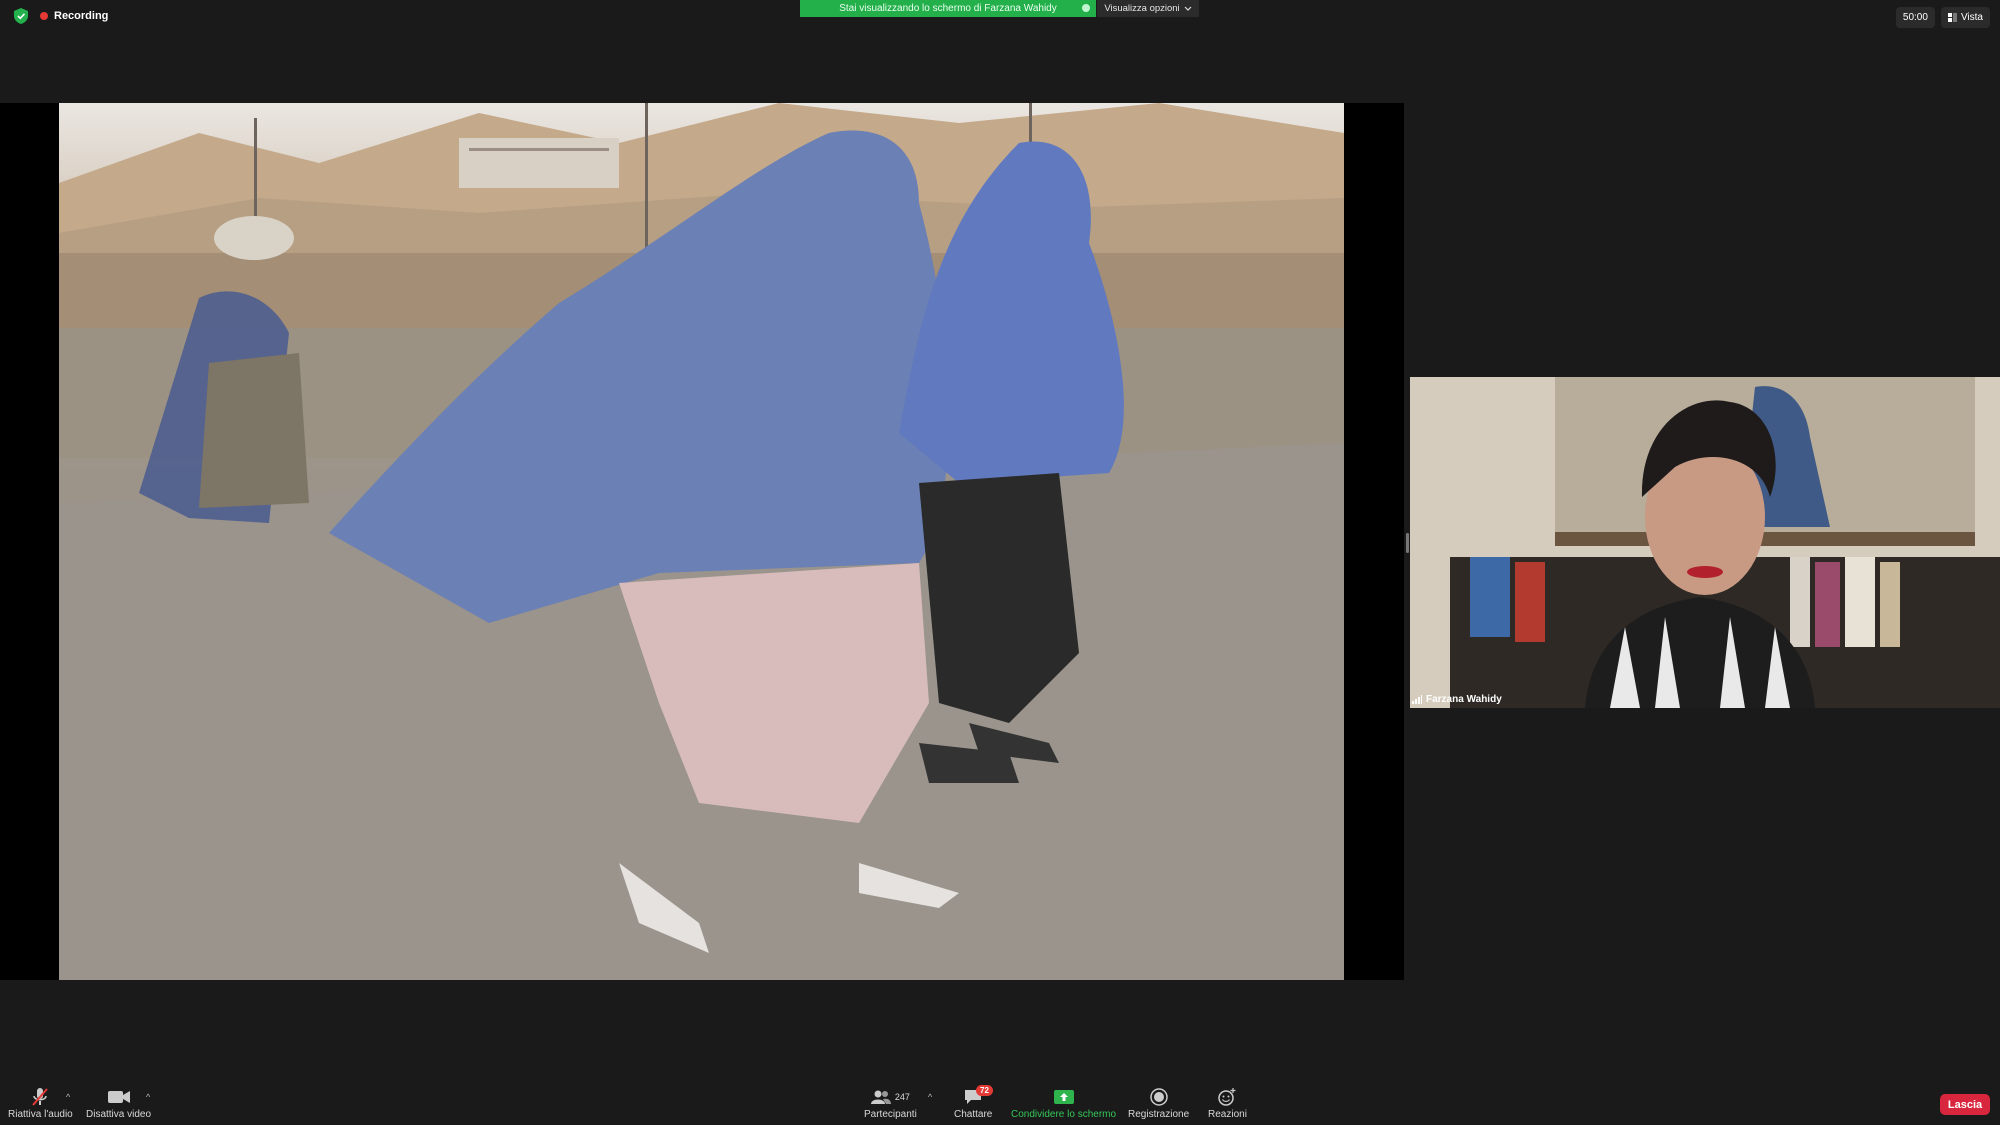 The width and height of the screenshot is (2000, 1125). I want to click on leave-button: Lascia, so click(1965, 1104).